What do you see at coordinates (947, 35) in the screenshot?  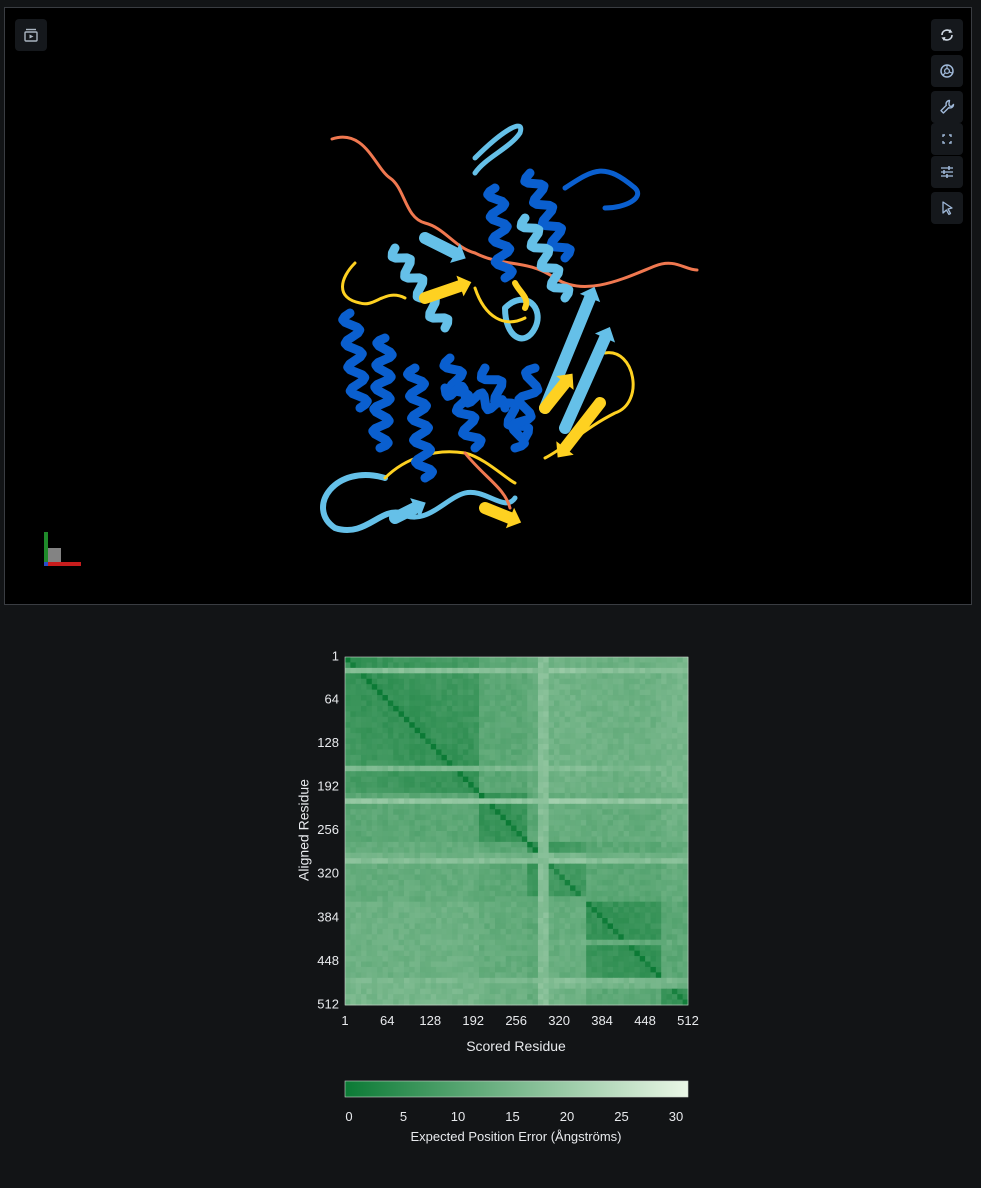 I see `reset-rotate-button` at bounding box center [947, 35].